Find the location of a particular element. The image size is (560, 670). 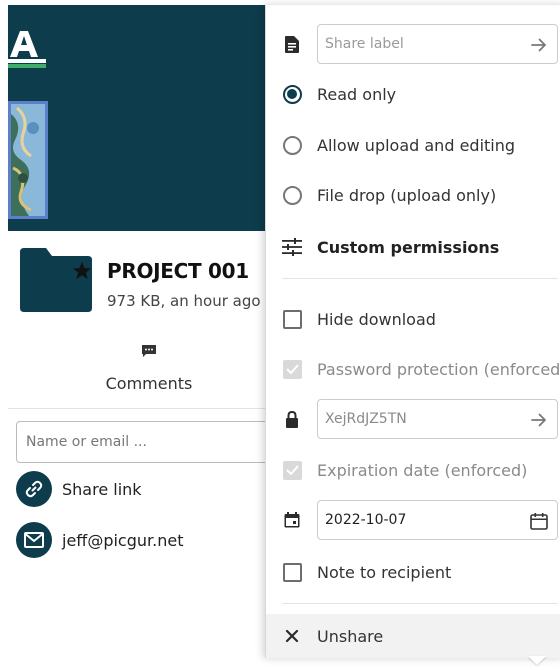

share-search-input is located at coordinates (147, 442).